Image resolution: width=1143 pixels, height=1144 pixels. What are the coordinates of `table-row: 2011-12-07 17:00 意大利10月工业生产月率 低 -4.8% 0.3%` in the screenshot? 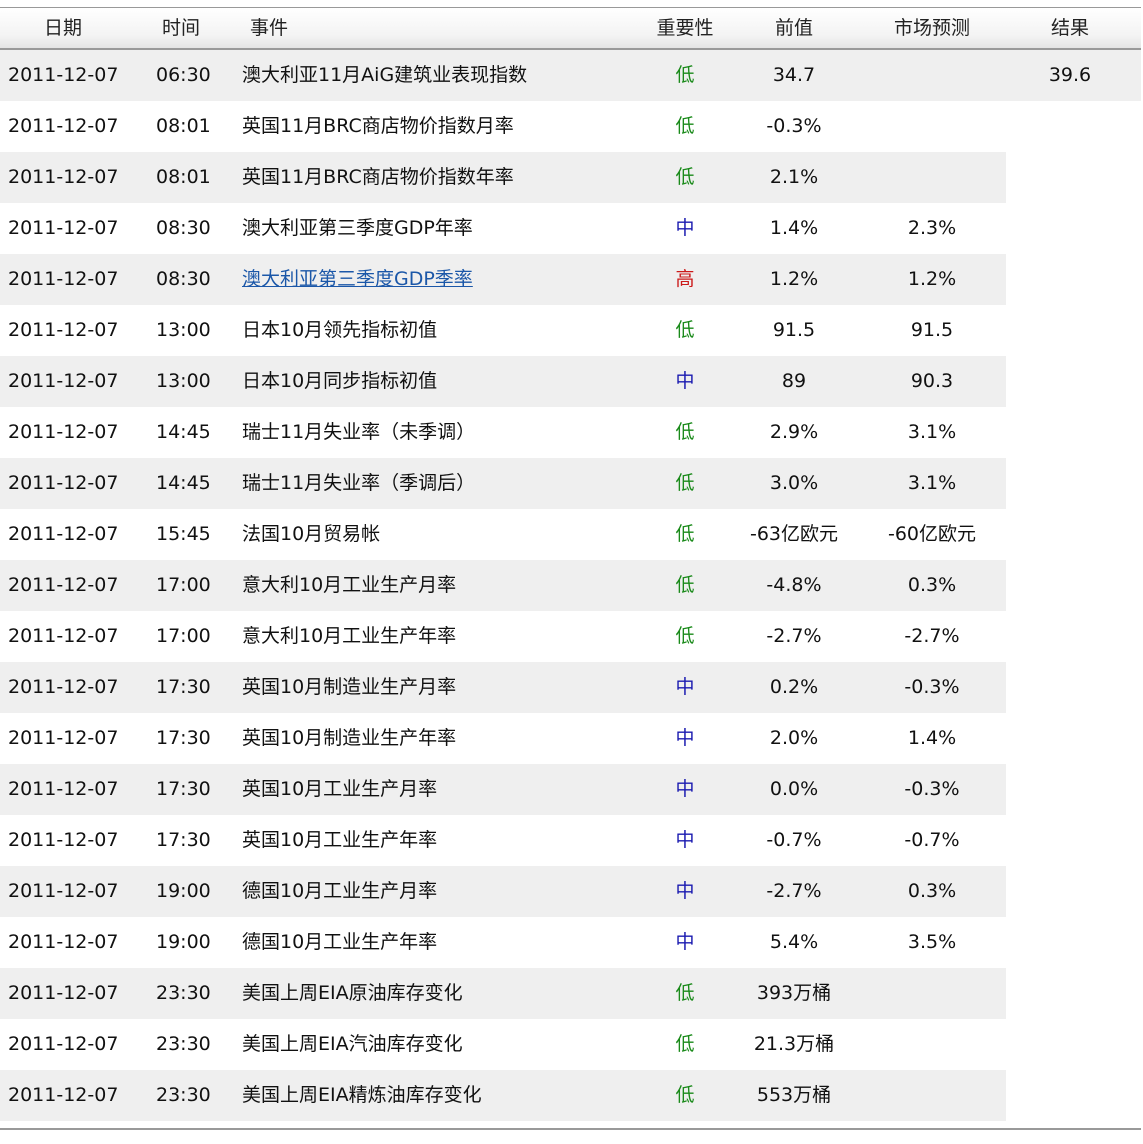 It's located at (570, 585).